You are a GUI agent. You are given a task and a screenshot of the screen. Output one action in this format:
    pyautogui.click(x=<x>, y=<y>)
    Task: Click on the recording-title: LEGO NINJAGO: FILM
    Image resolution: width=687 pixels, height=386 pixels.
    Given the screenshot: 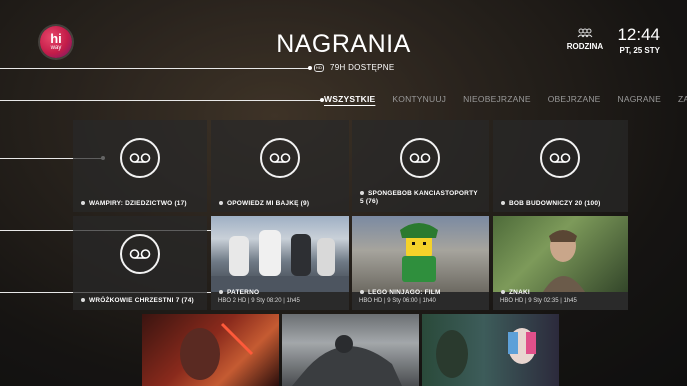 What is the action you would take?
    pyautogui.click(x=421, y=293)
    